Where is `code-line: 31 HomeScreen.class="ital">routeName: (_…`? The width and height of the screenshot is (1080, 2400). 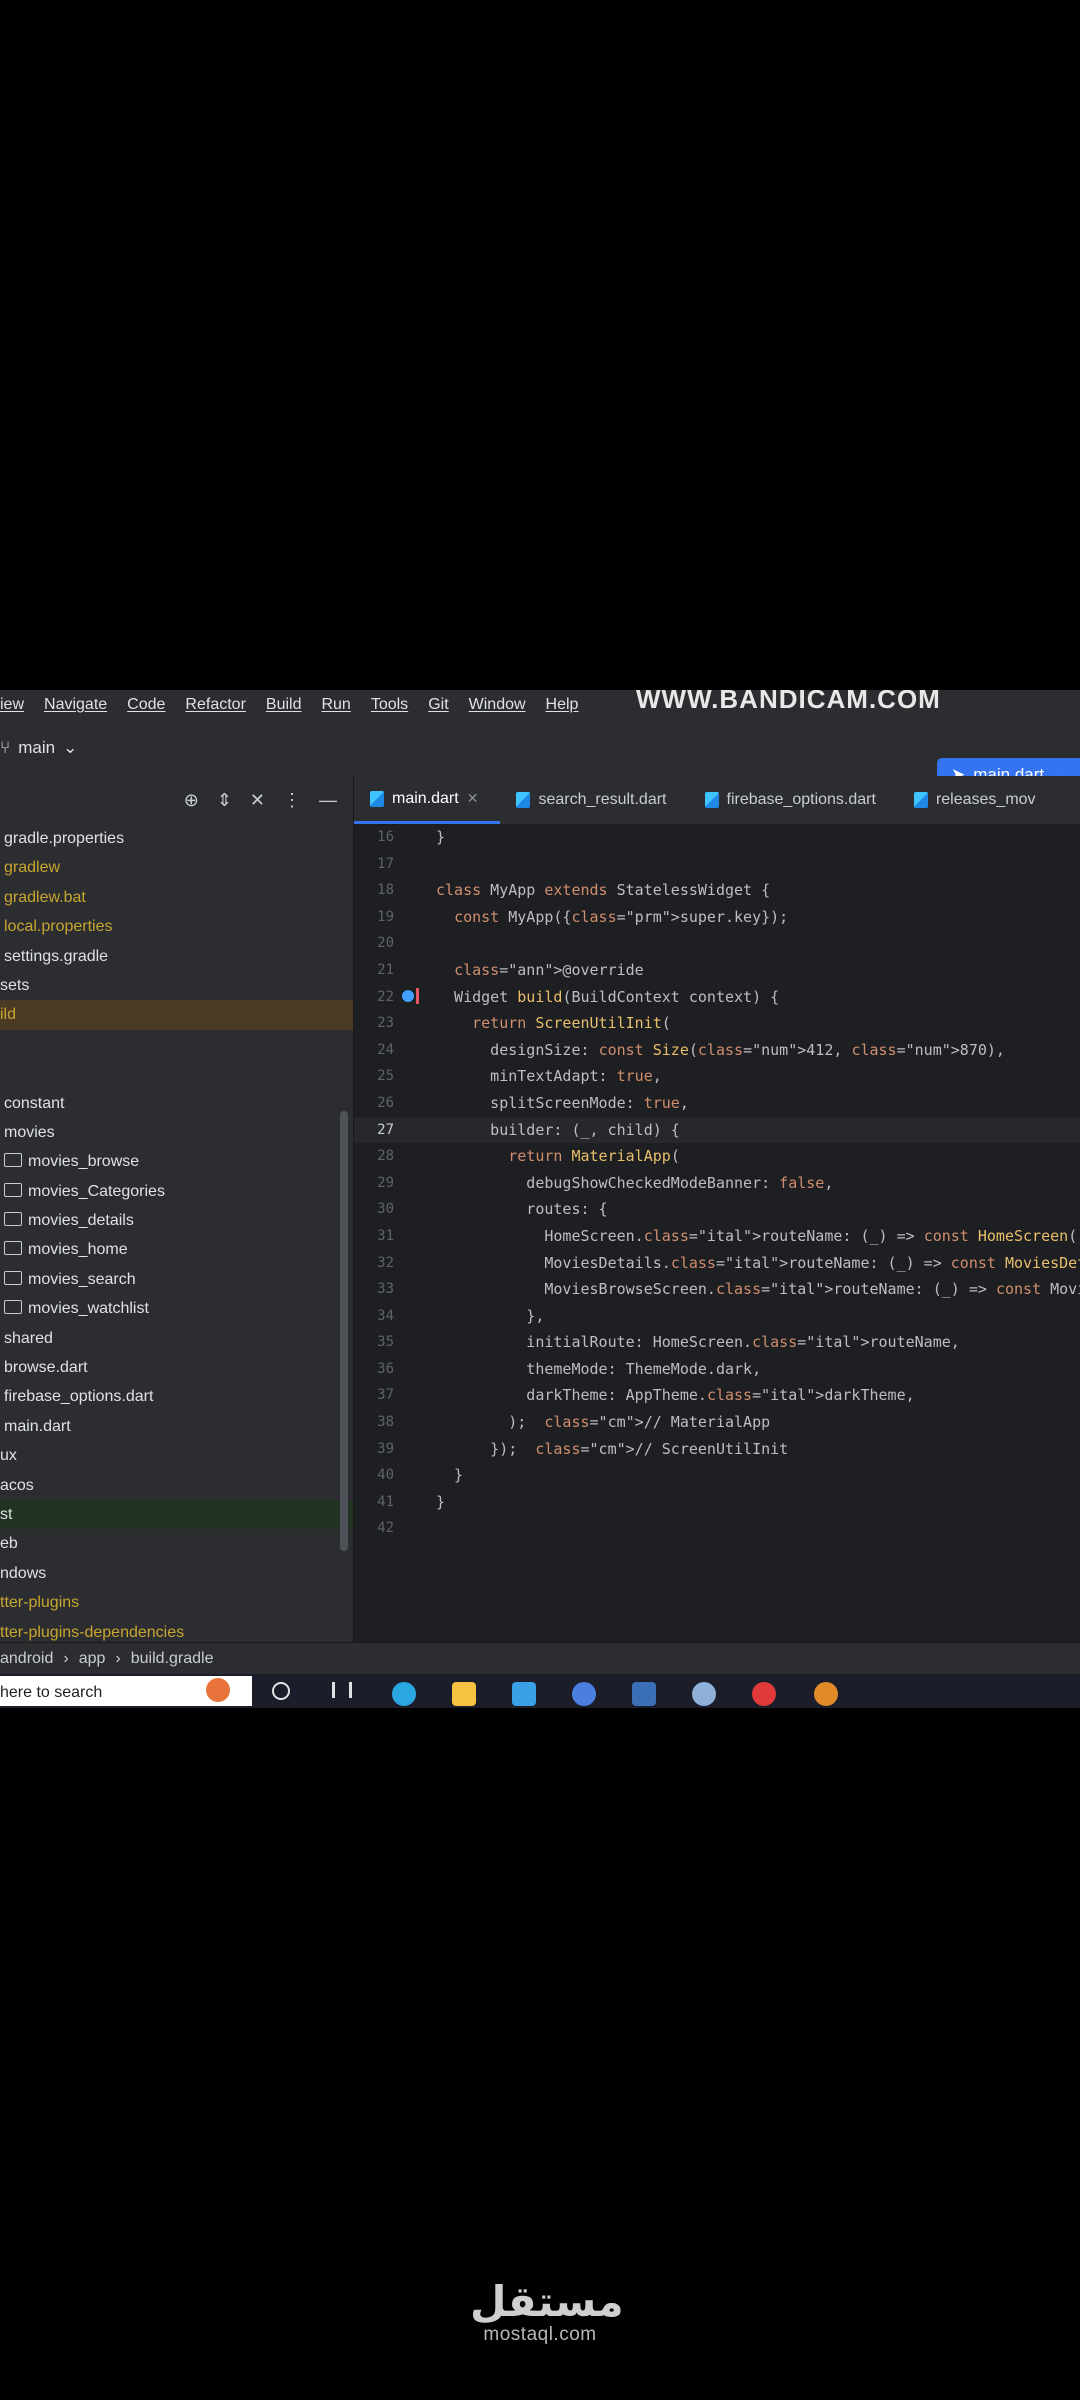
code-line: 31 HomeScreen.class="ital">routeName: (_… is located at coordinates (717, 1236).